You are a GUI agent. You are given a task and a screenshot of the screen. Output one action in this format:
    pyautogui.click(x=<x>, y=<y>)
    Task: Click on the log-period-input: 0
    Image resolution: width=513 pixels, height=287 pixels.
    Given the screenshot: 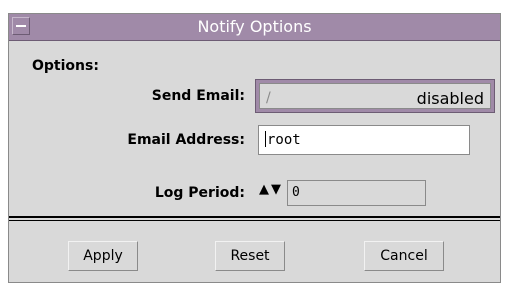 What is the action you would take?
    pyautogui.click(x=356, y=193)
    